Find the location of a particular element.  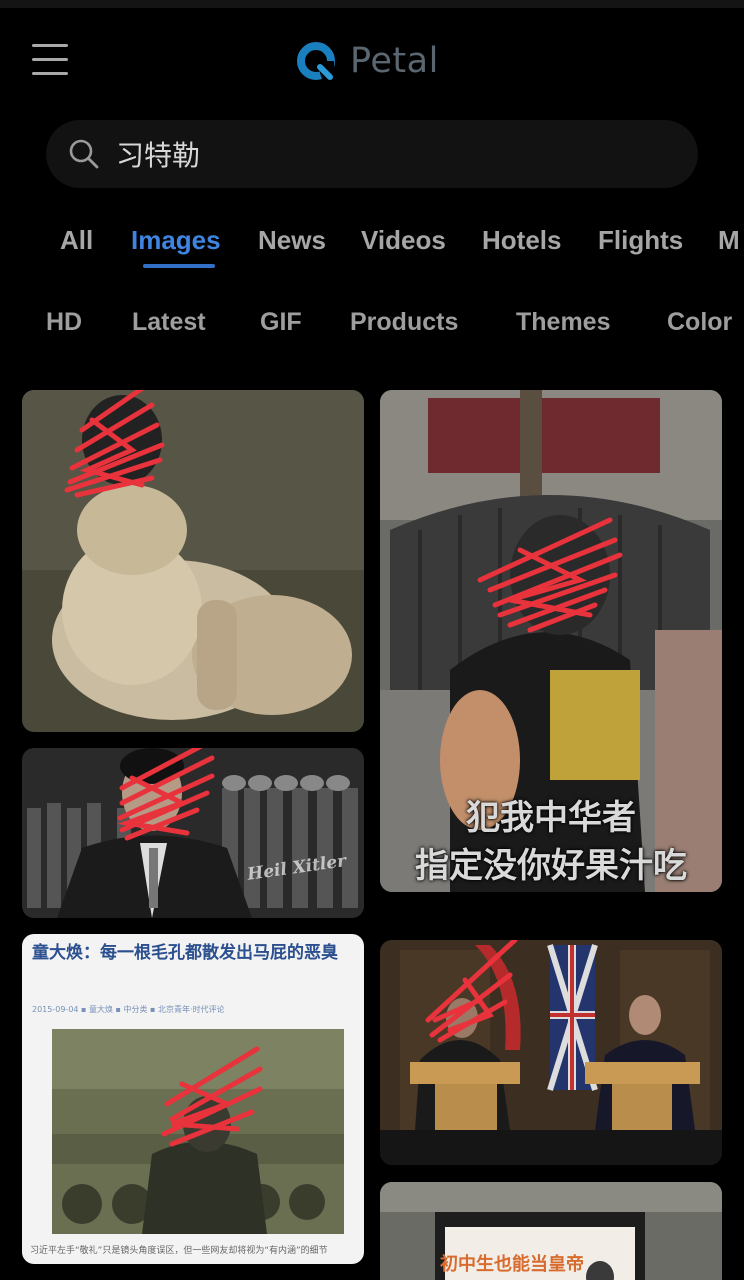

filter-latest: Latest is located at coordinates (169, 322).